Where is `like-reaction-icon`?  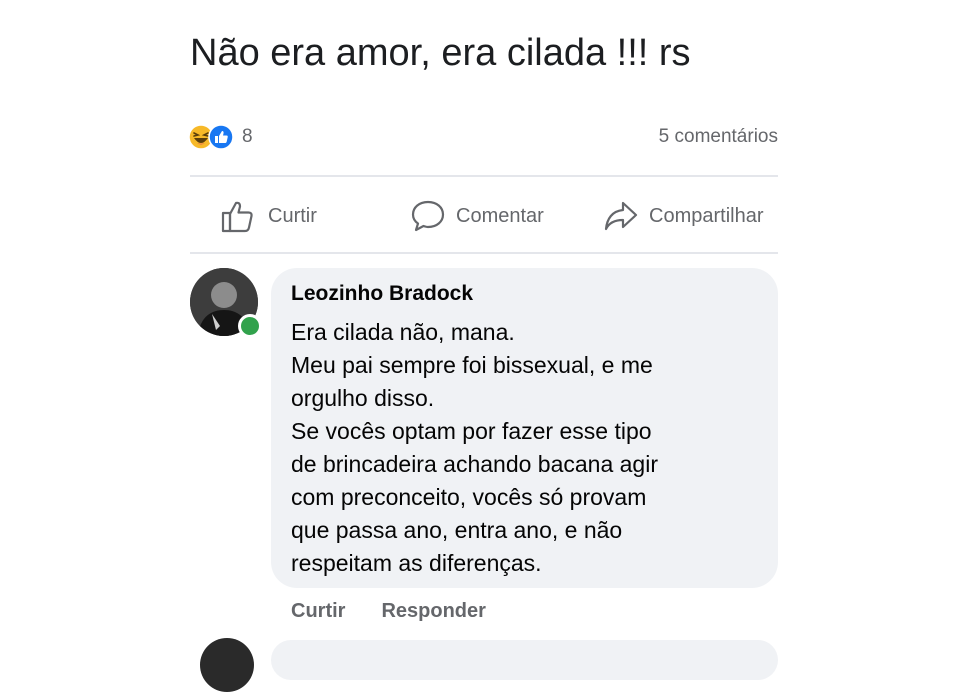 like-reaction-icon is located at coordinates (221, 137).